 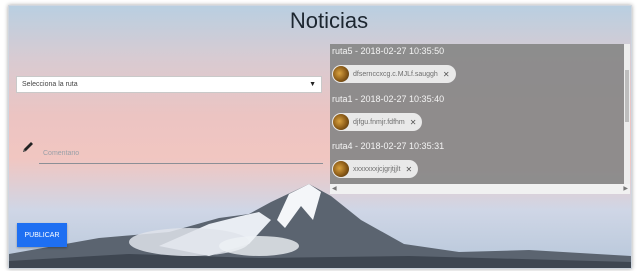 I want to click on vertical-scrollbar, so click(x=627, y=114).